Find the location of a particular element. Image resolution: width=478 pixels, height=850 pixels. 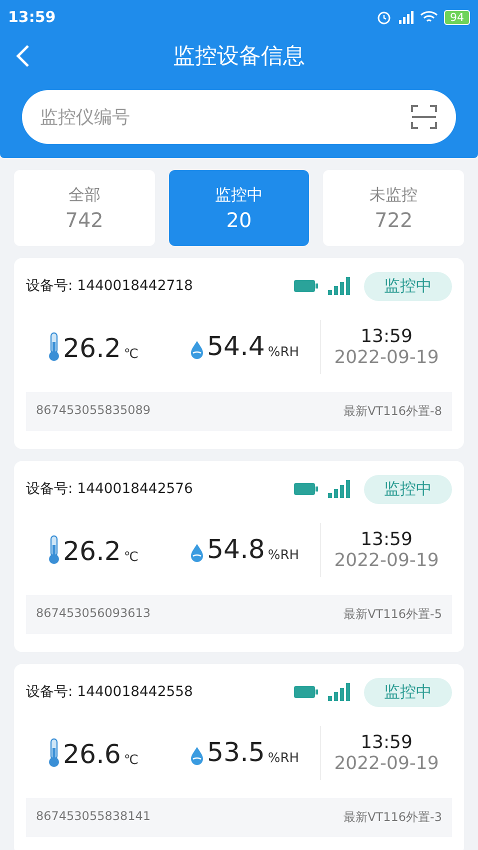

alarm-icon is located at coordinates (384, 17).